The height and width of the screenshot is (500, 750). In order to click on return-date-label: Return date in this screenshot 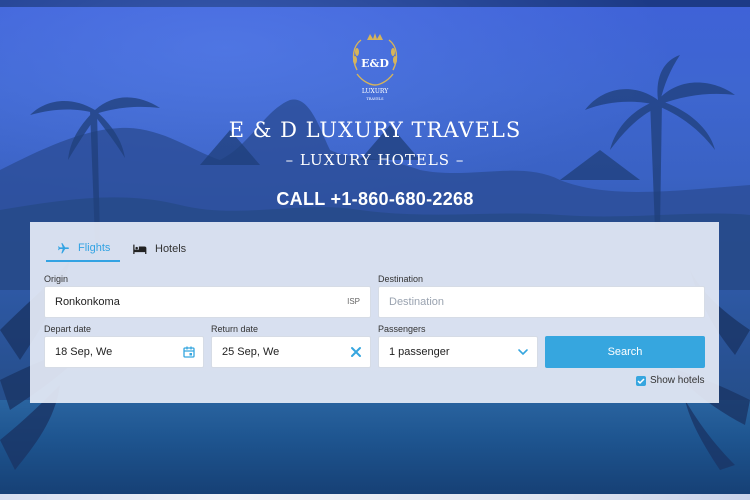, I will do `click(235, 329)`.